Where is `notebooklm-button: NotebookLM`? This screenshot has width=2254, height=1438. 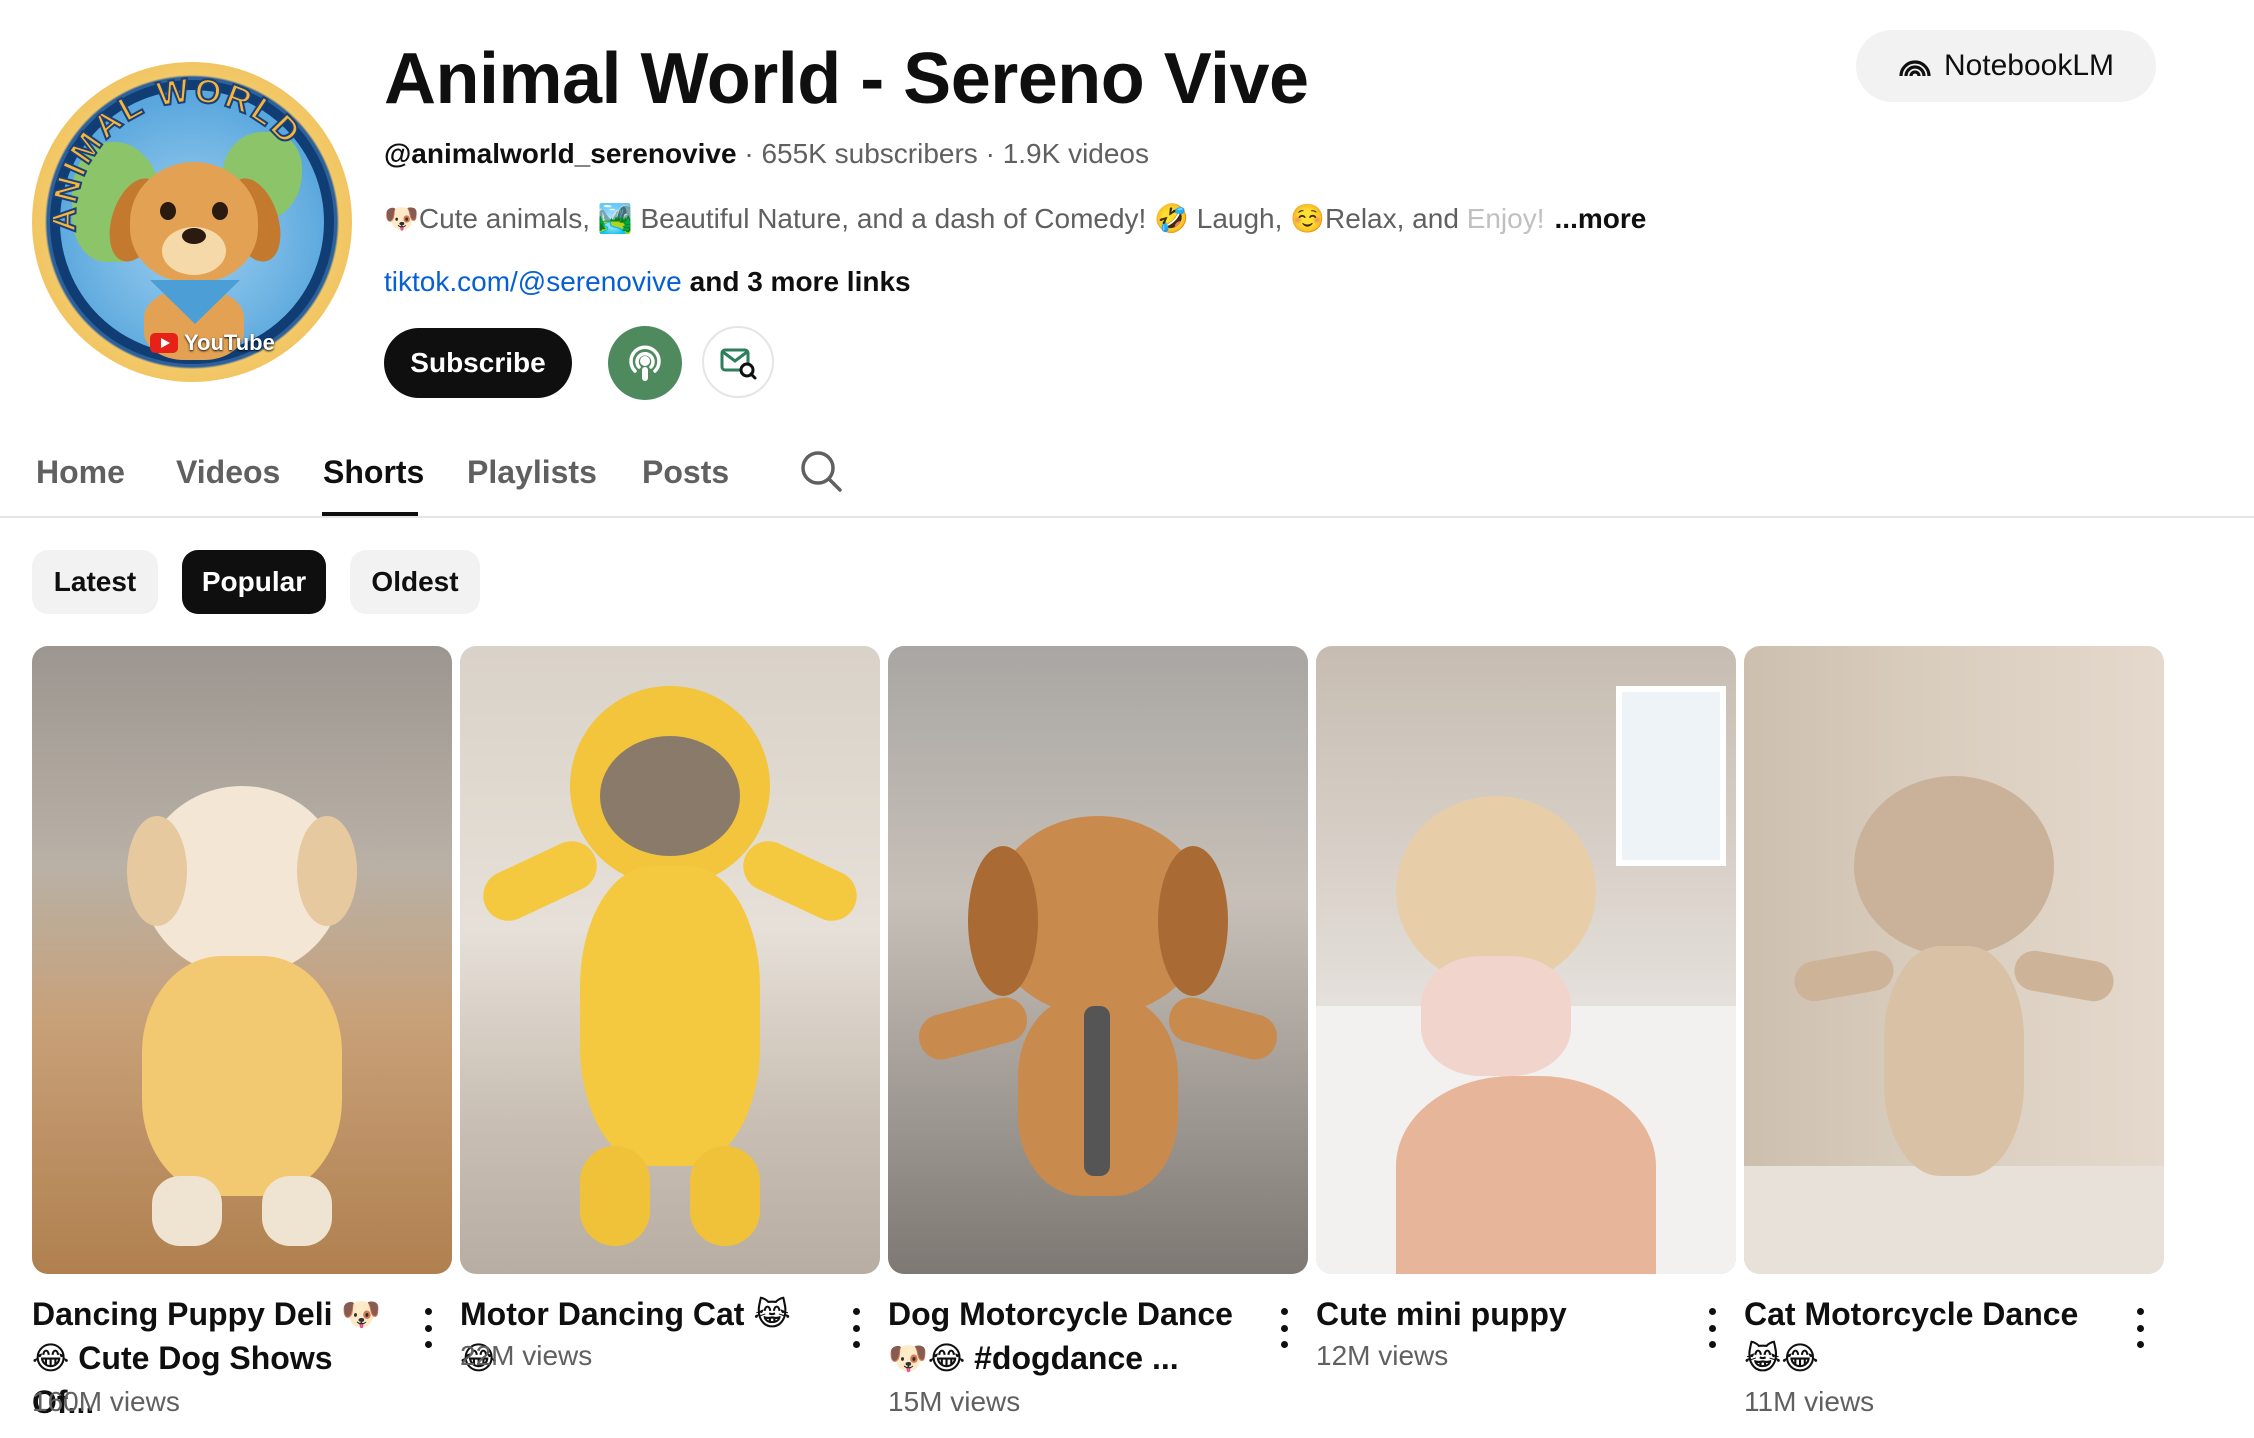
notebooklm-button: NotebookLM is located at coordinates (2006, 66).